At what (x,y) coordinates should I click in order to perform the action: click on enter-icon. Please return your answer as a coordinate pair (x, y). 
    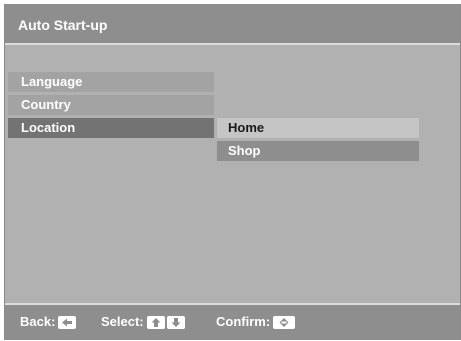
    Looking at the image, I should click on (284, 322).